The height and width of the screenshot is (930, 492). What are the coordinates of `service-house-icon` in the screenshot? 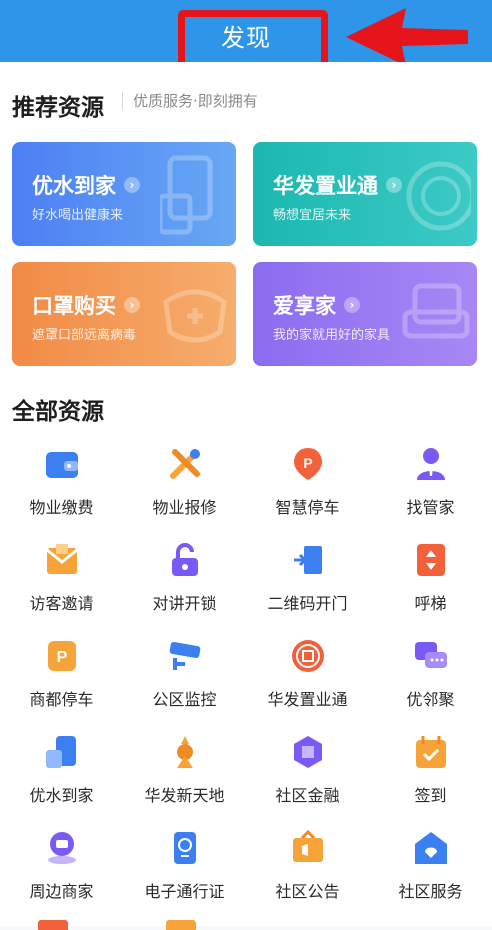 It's located at (431, 848).